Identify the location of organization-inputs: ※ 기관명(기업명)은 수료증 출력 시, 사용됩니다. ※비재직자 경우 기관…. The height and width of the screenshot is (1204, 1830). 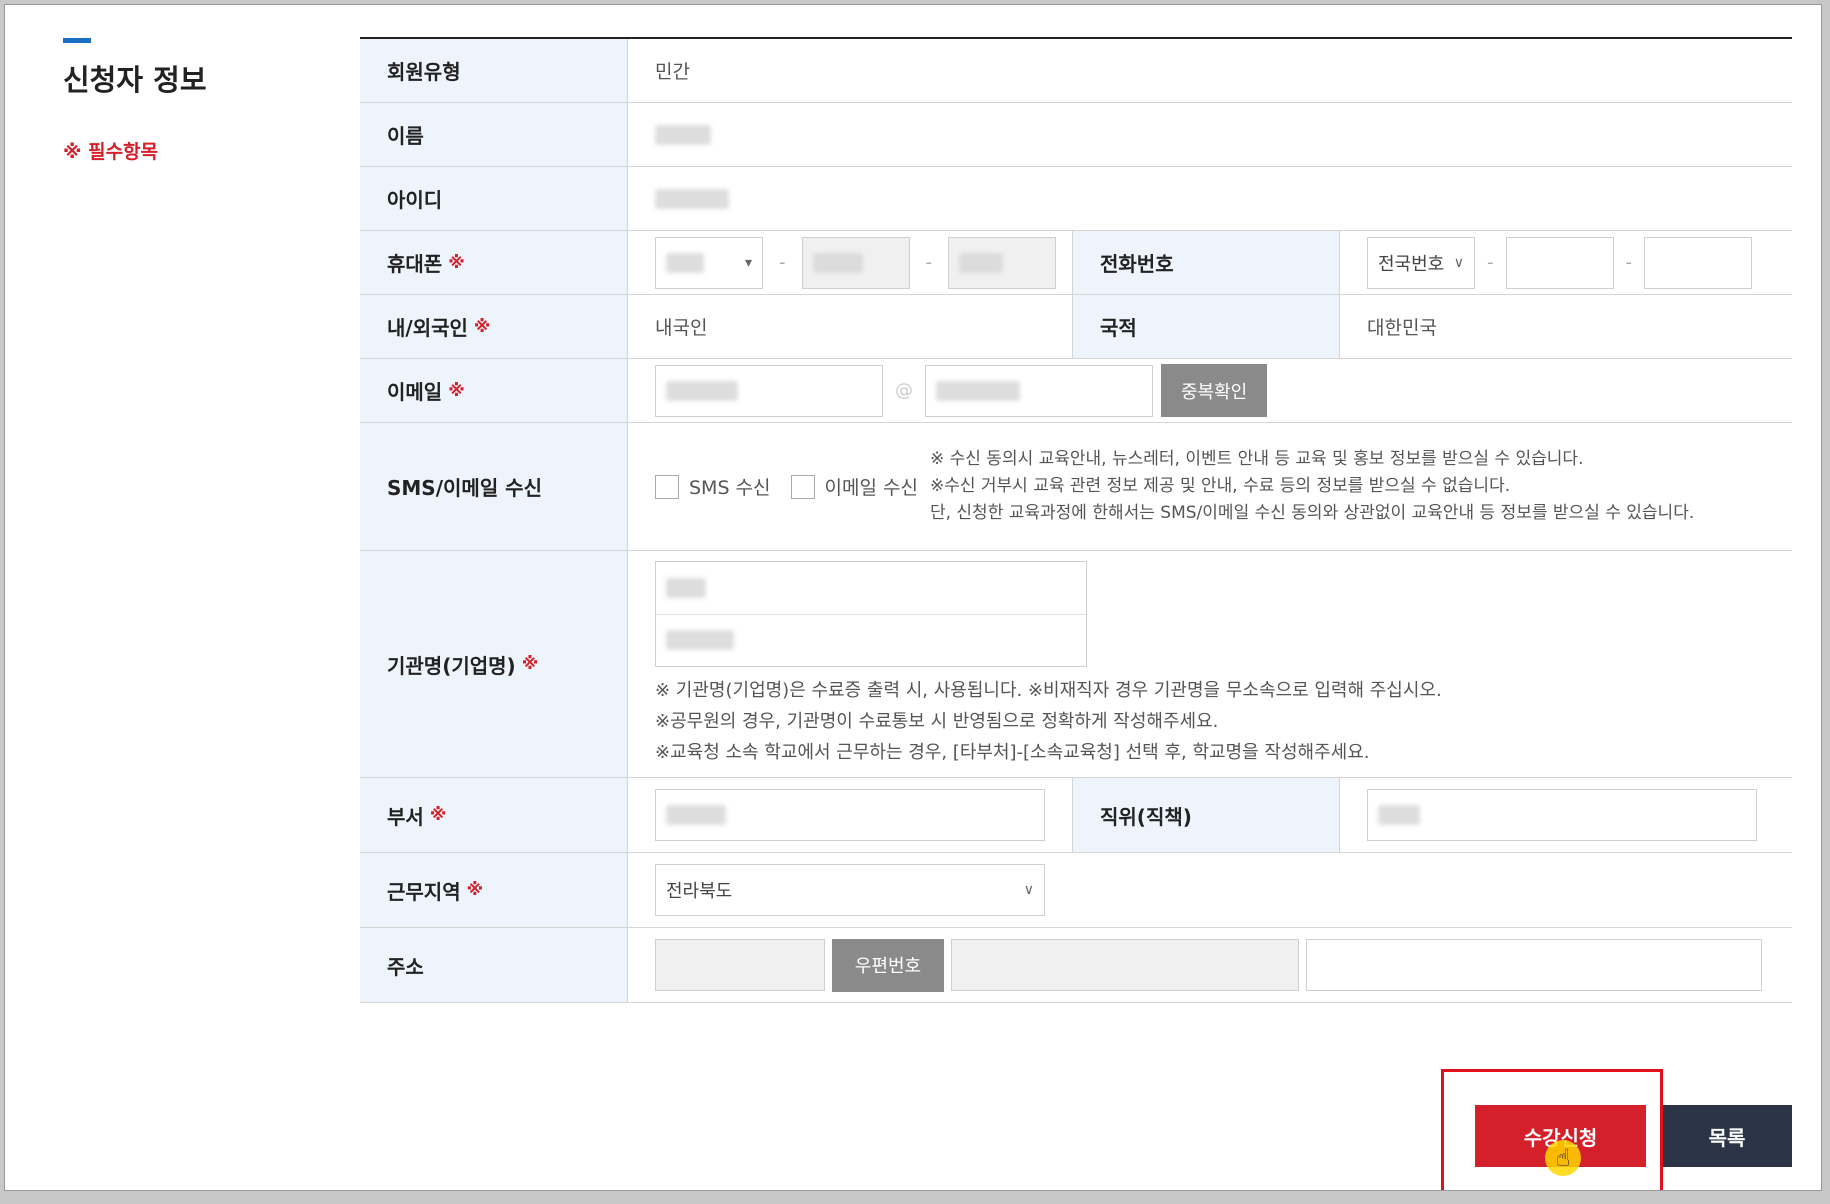
(1210, 664).